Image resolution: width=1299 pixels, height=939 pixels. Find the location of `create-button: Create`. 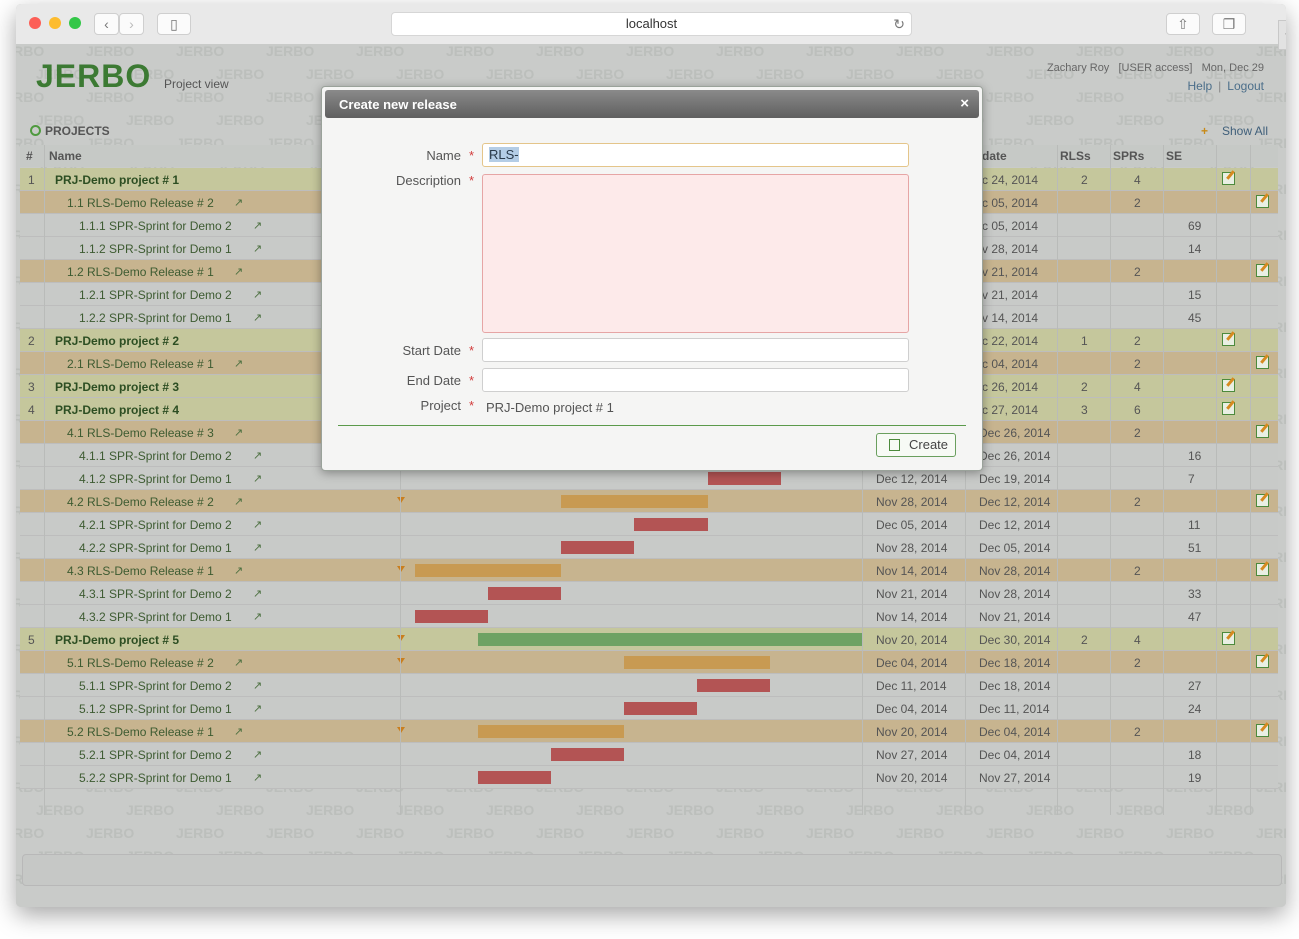

create-button: Create is located at coordinates (916, 445).